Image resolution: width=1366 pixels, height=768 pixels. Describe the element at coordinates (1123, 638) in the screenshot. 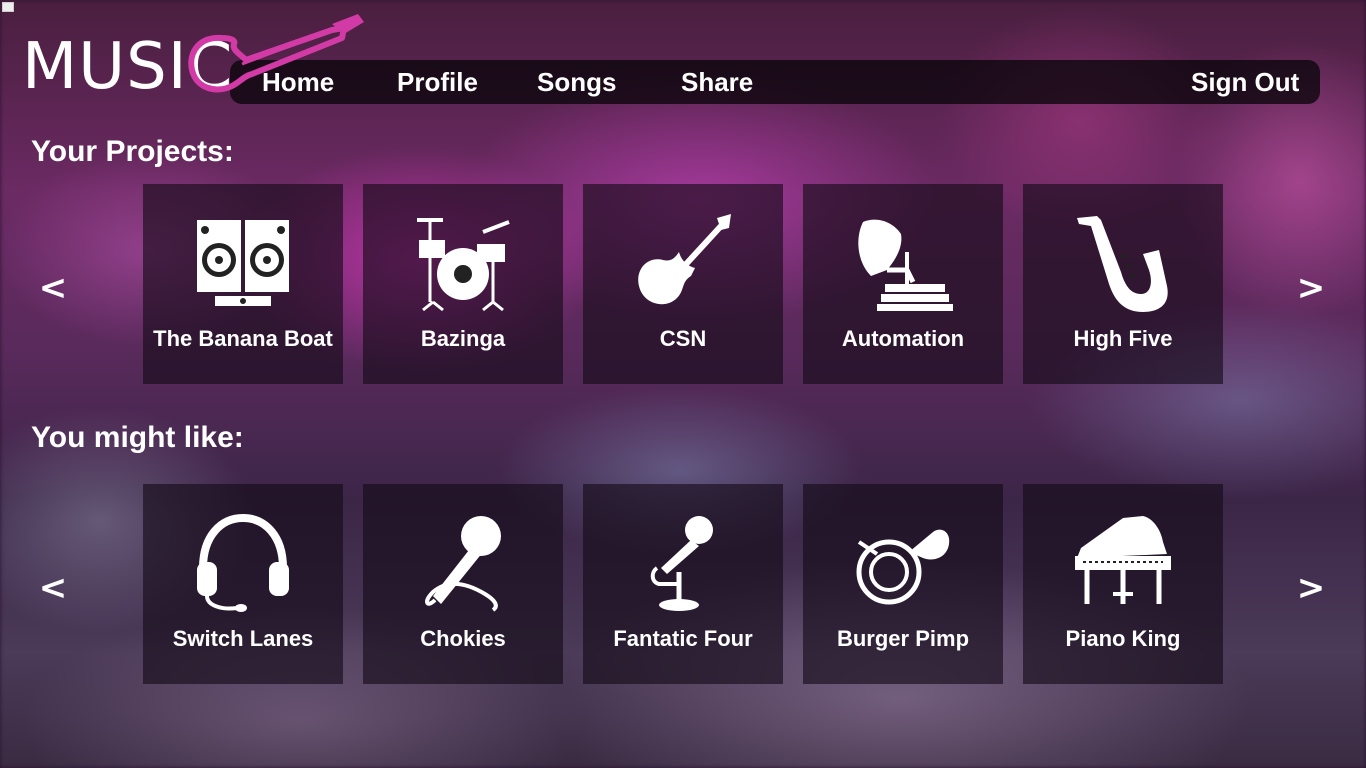

I see `suggestion-title: Piano King` at that location.